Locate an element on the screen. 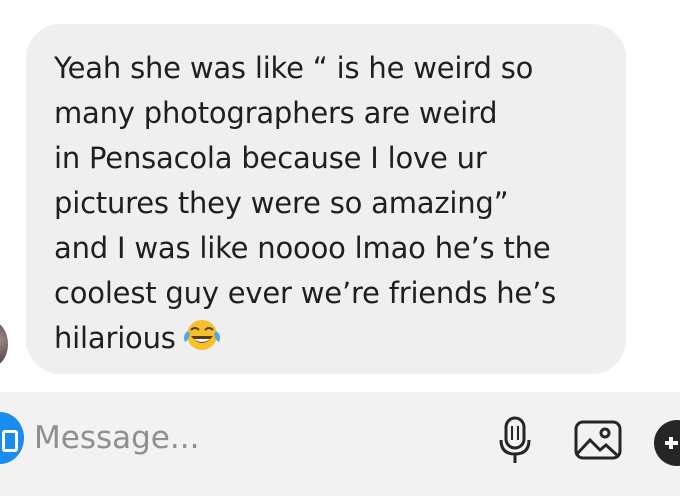 The width and height of the screenshot is (680, 496). message-input is located at coordinates (244, 438).